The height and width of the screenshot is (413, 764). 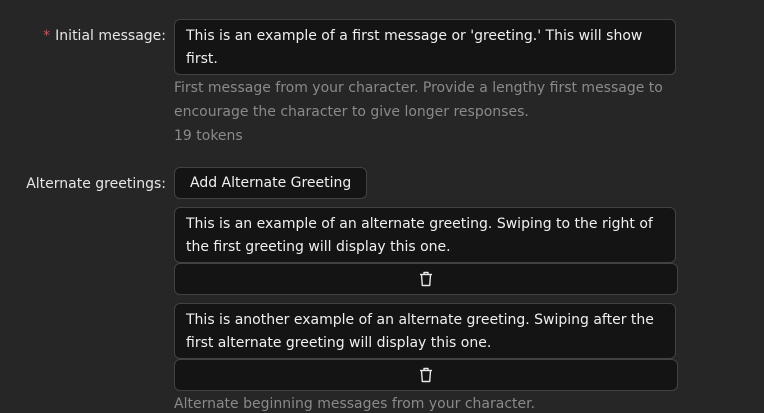 I want to click on initial-message-label-text: Initial message:, so click(x=110, y=36).